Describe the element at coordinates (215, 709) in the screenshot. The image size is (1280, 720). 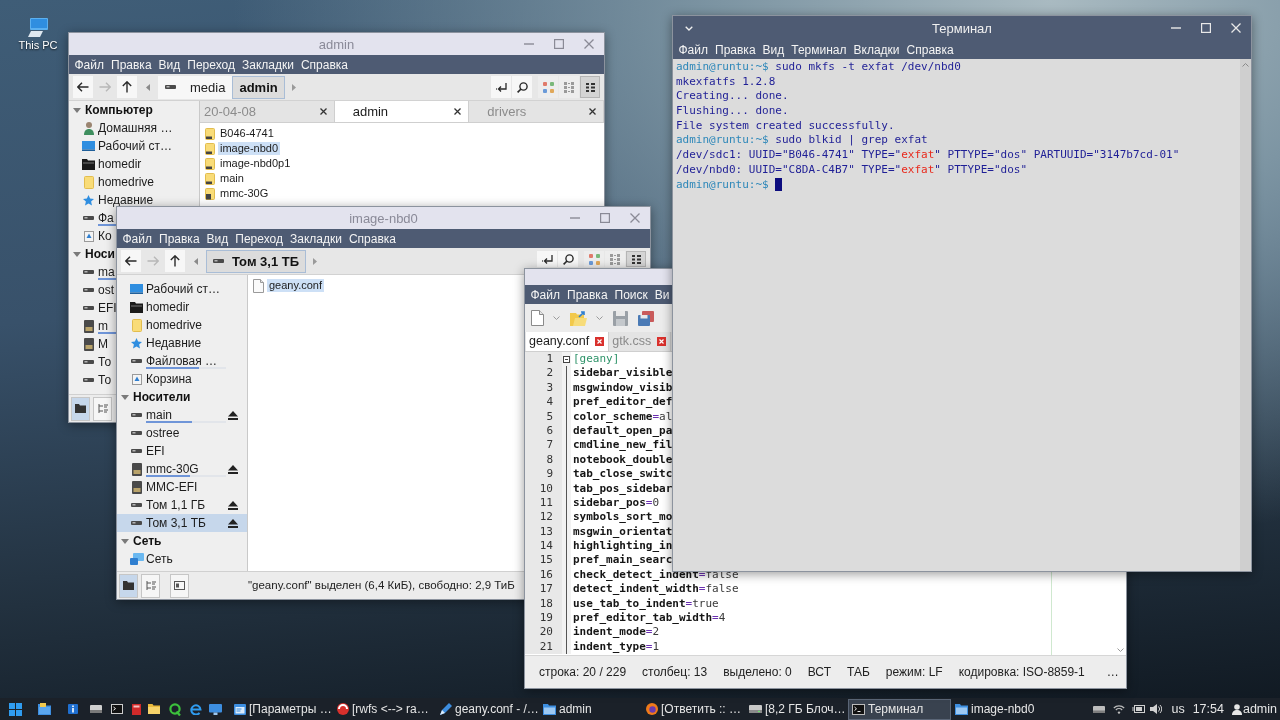
I see `monitor-icon` at that location.